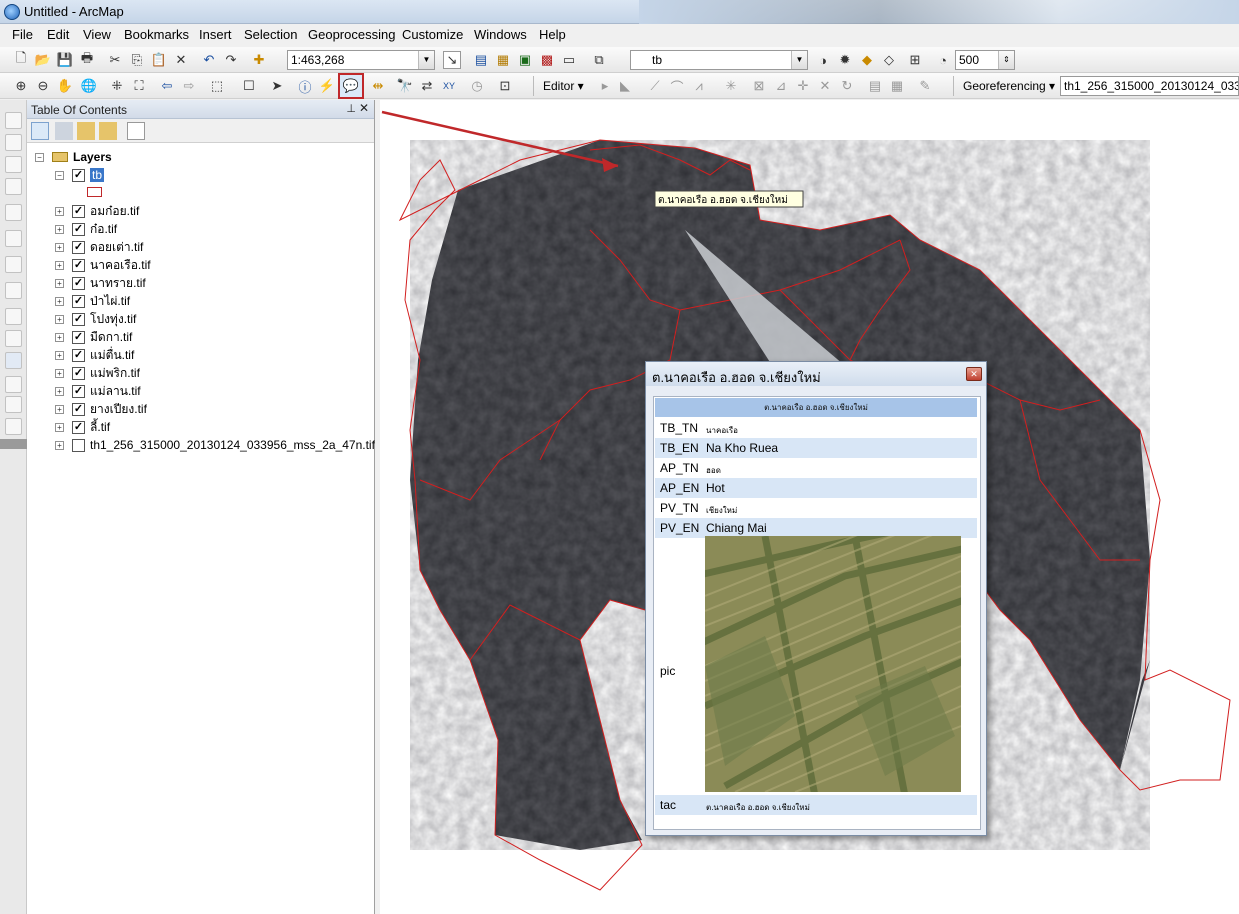  What do you see at coordinates (13, 238) in the screenshot?
I see `grid-icon` at bounding box center [13, 238].